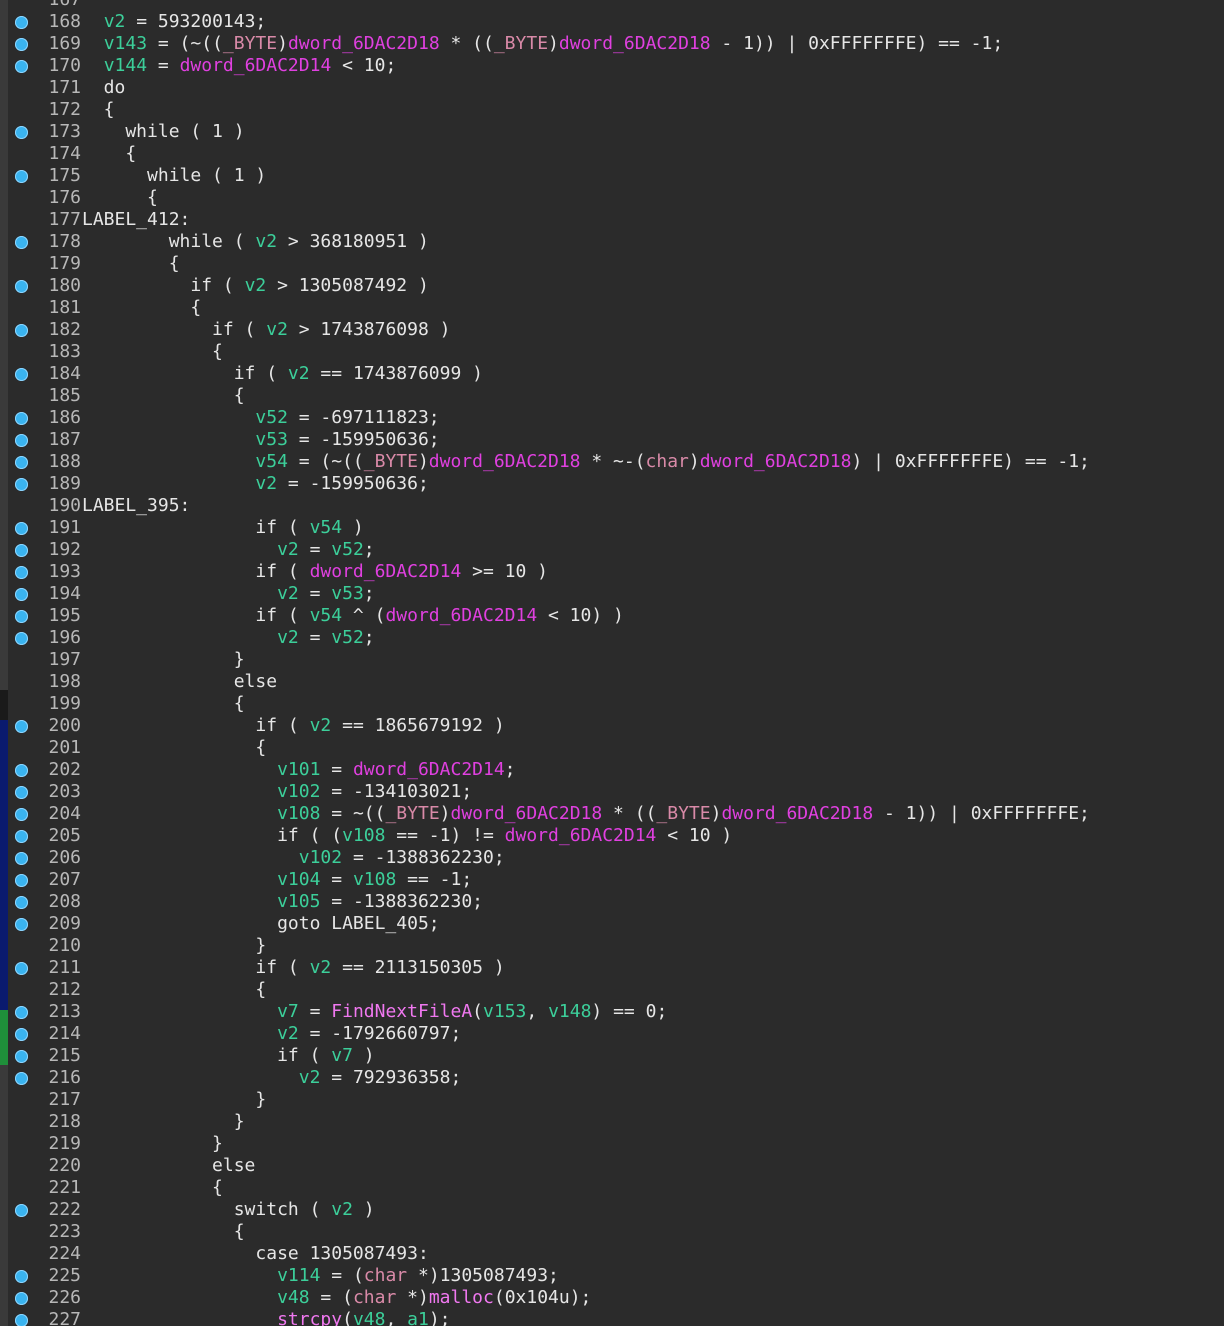 Image resolution: width=1224 pixels, height=1326 pixels. I want to click on code-line: 221 {, so click(612, 1188).